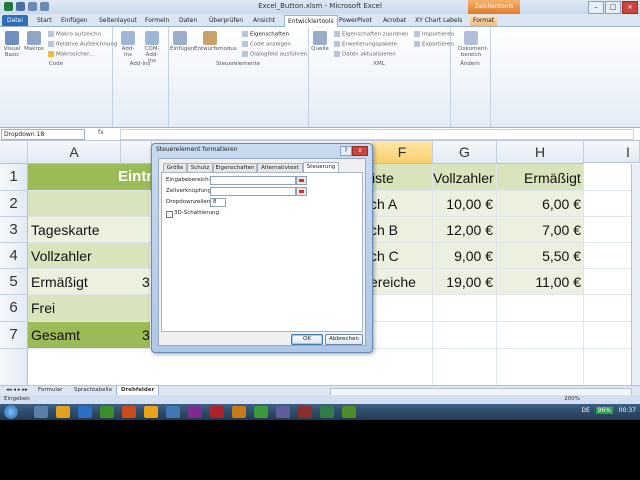 The width and height of the screenshot is (640, 480). Describe the element at coordinates (14, 152) in the screenshot. I see `select-all-corner` at that location.